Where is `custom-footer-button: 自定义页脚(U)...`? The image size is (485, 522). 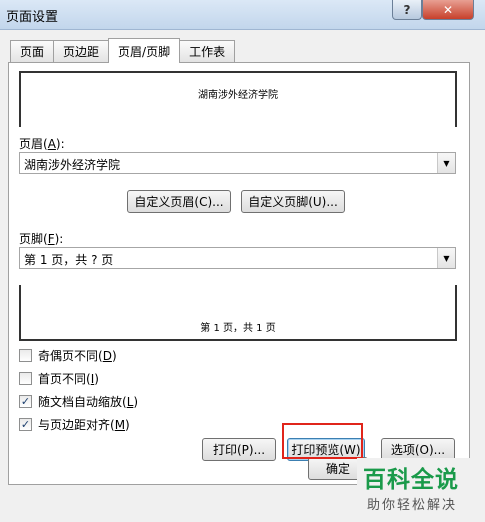 custom-footer-button: 自定义页脚(U)... is located at coordinates (293, 201).